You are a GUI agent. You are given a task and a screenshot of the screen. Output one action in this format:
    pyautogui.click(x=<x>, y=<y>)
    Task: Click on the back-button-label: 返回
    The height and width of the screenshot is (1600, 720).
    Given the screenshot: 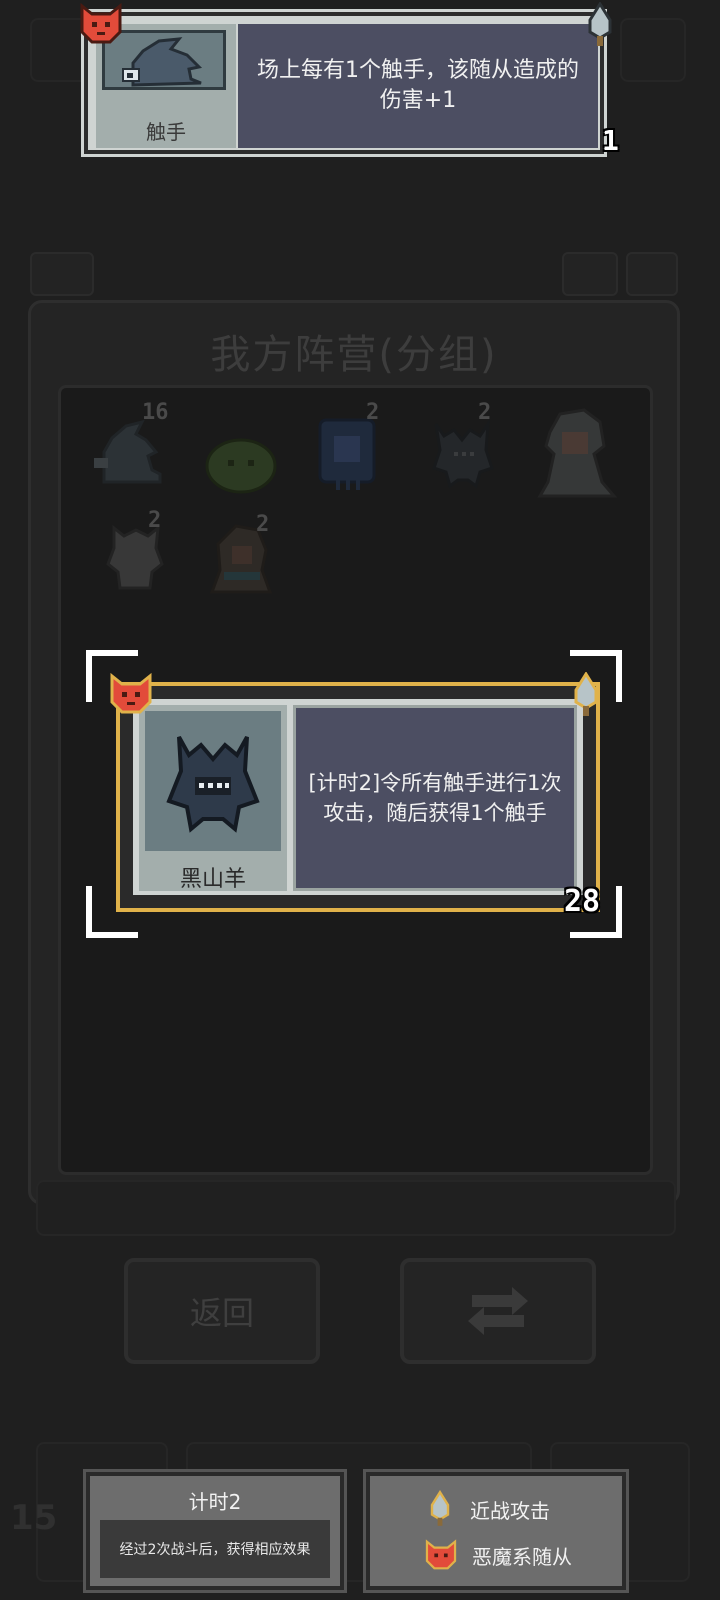 What is the action you would take?
    pyautogui.click(x=221, y=1313)
    